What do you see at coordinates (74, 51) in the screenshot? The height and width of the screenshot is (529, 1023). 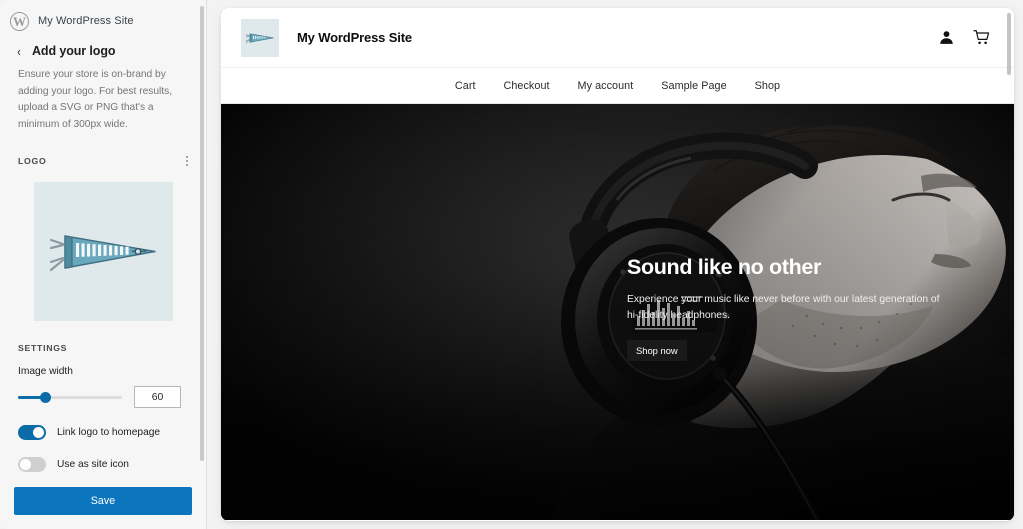 I see `page-title: Add your logo` at bounding box center [74, 51].